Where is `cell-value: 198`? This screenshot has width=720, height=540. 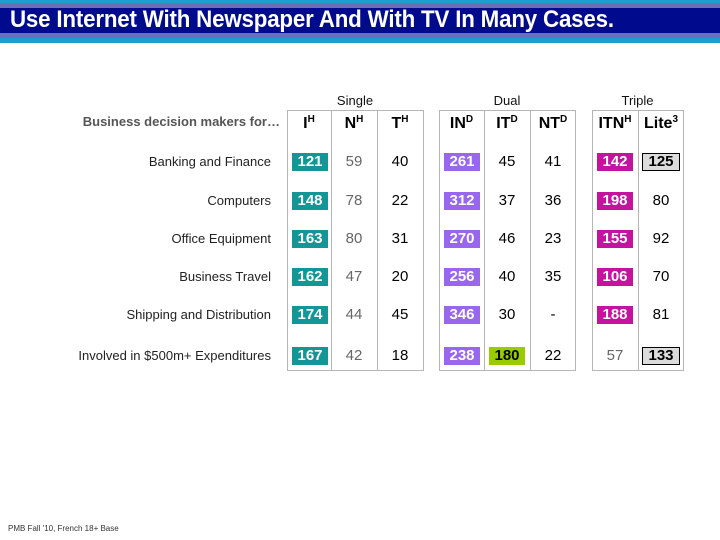
cell-value: 198 is located at coordinates (615, 201).